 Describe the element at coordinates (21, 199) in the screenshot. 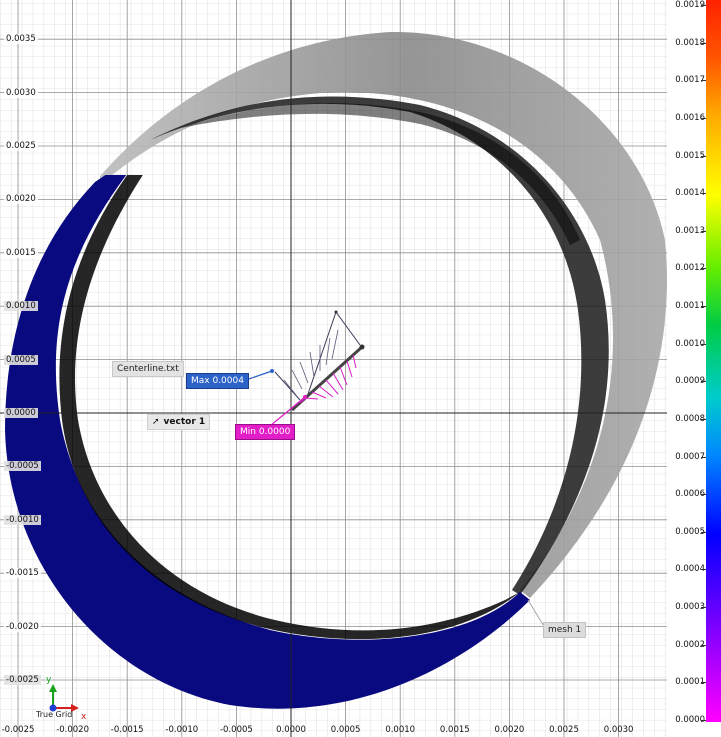

I see `y-tick-label: 0.0020` at that location.